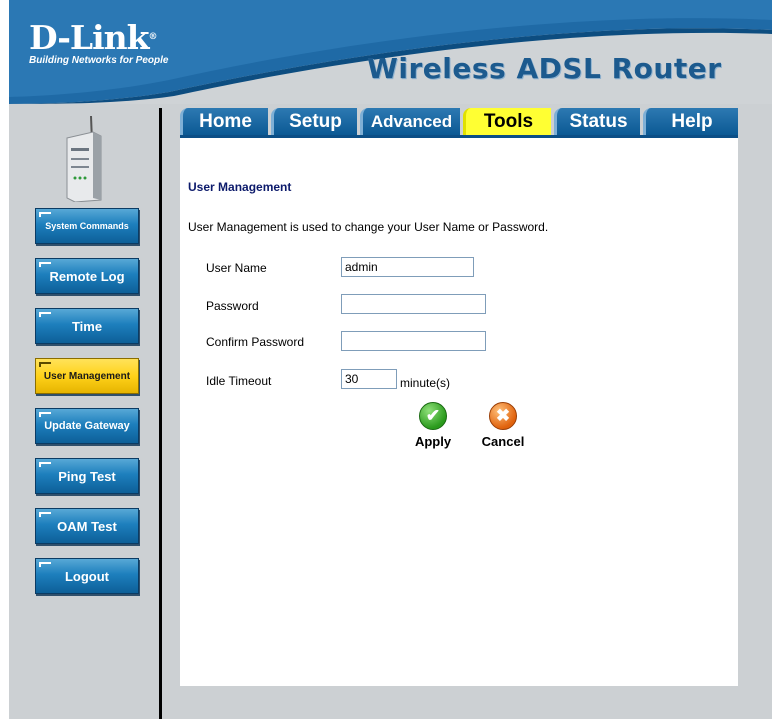  I want to click on sidebar-item-ping-test: Ping Test, so click(87, 476).